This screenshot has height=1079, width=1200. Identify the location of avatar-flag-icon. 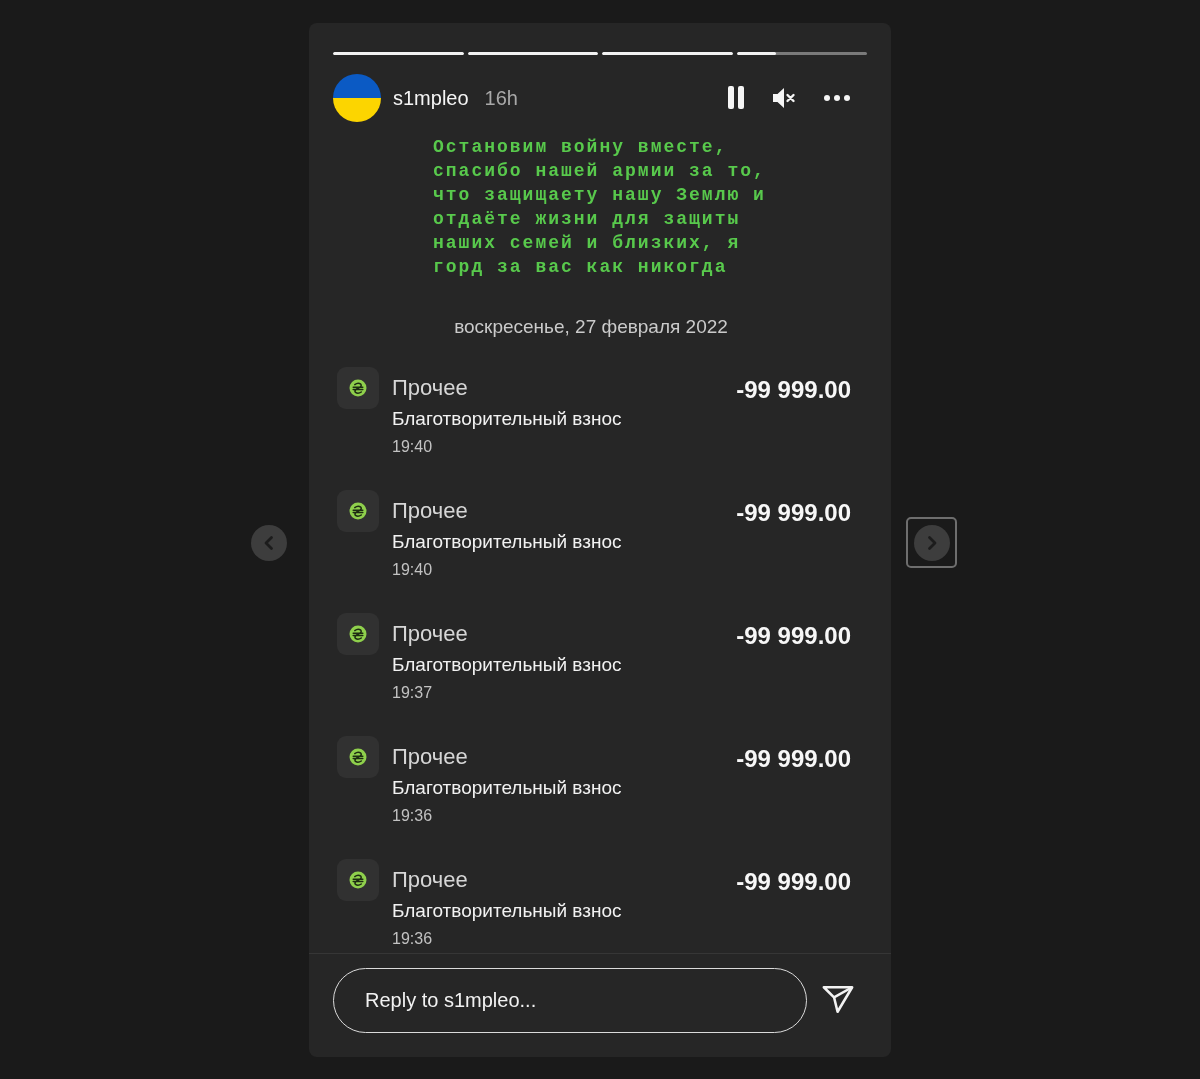
(357, 97).